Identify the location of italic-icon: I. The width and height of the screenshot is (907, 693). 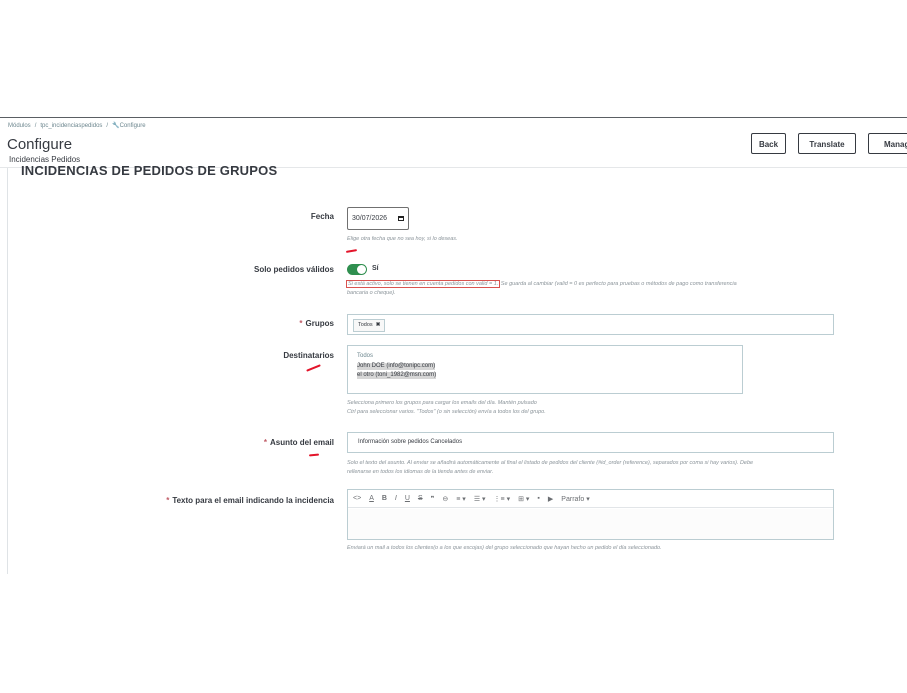
(396, 498).